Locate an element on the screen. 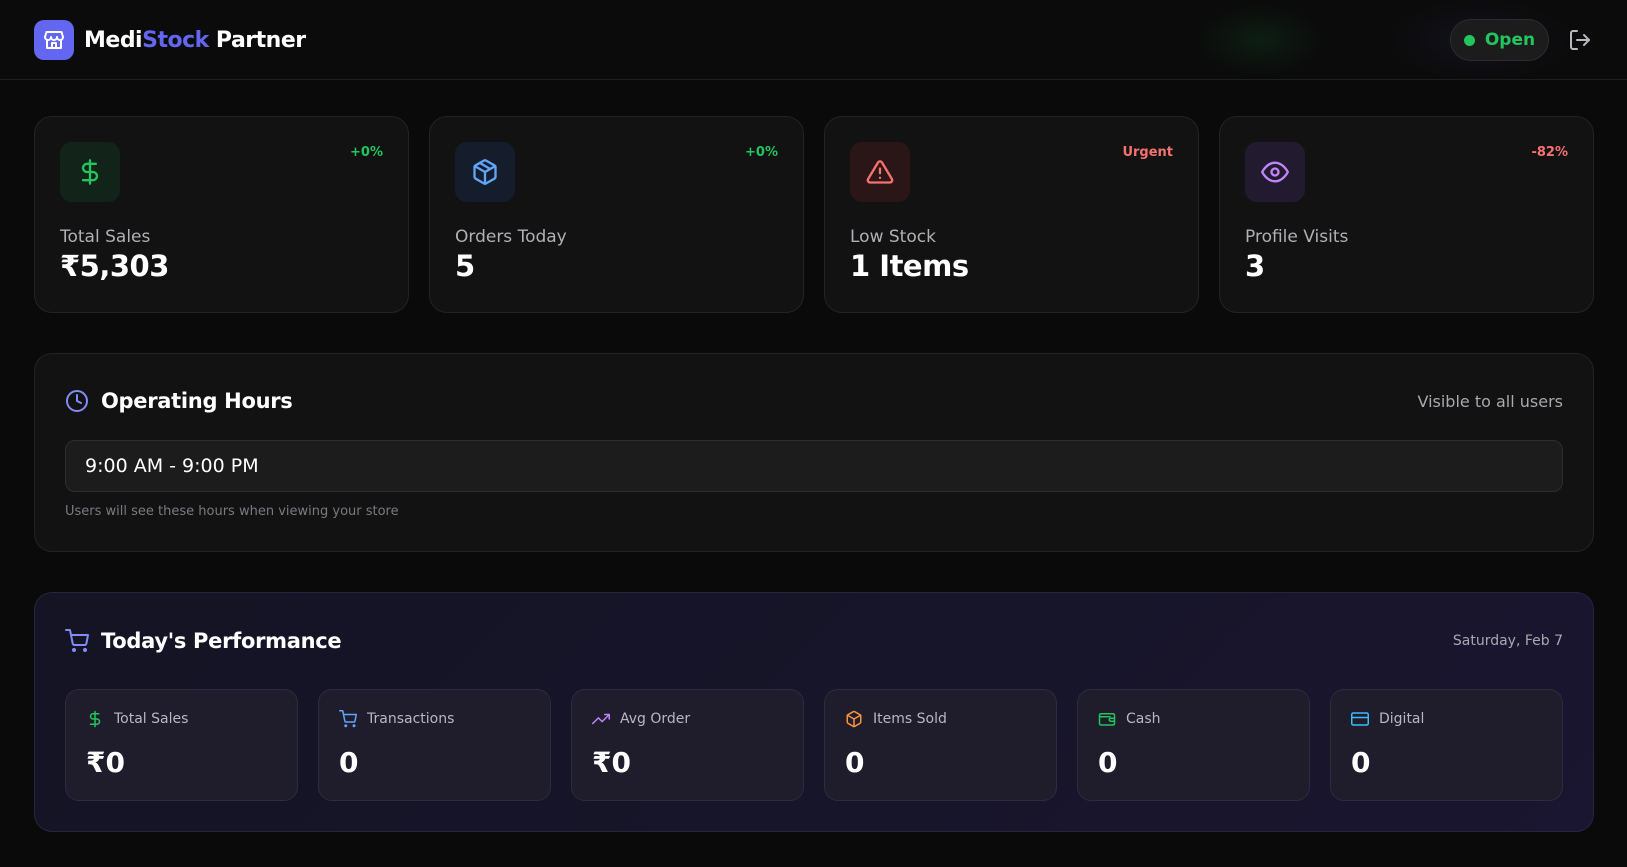  store-status-toggle: Open is located at coordinates (1499, 40).